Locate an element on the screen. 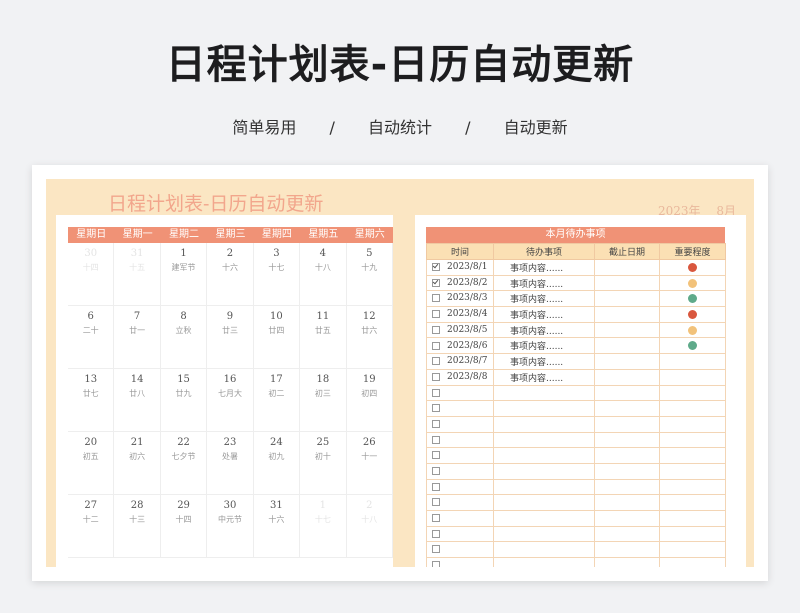 Image resolution: width=800 pixels, height=613 pixels. time-cell: 2023/8/8 is located at coordinates (460, 377).